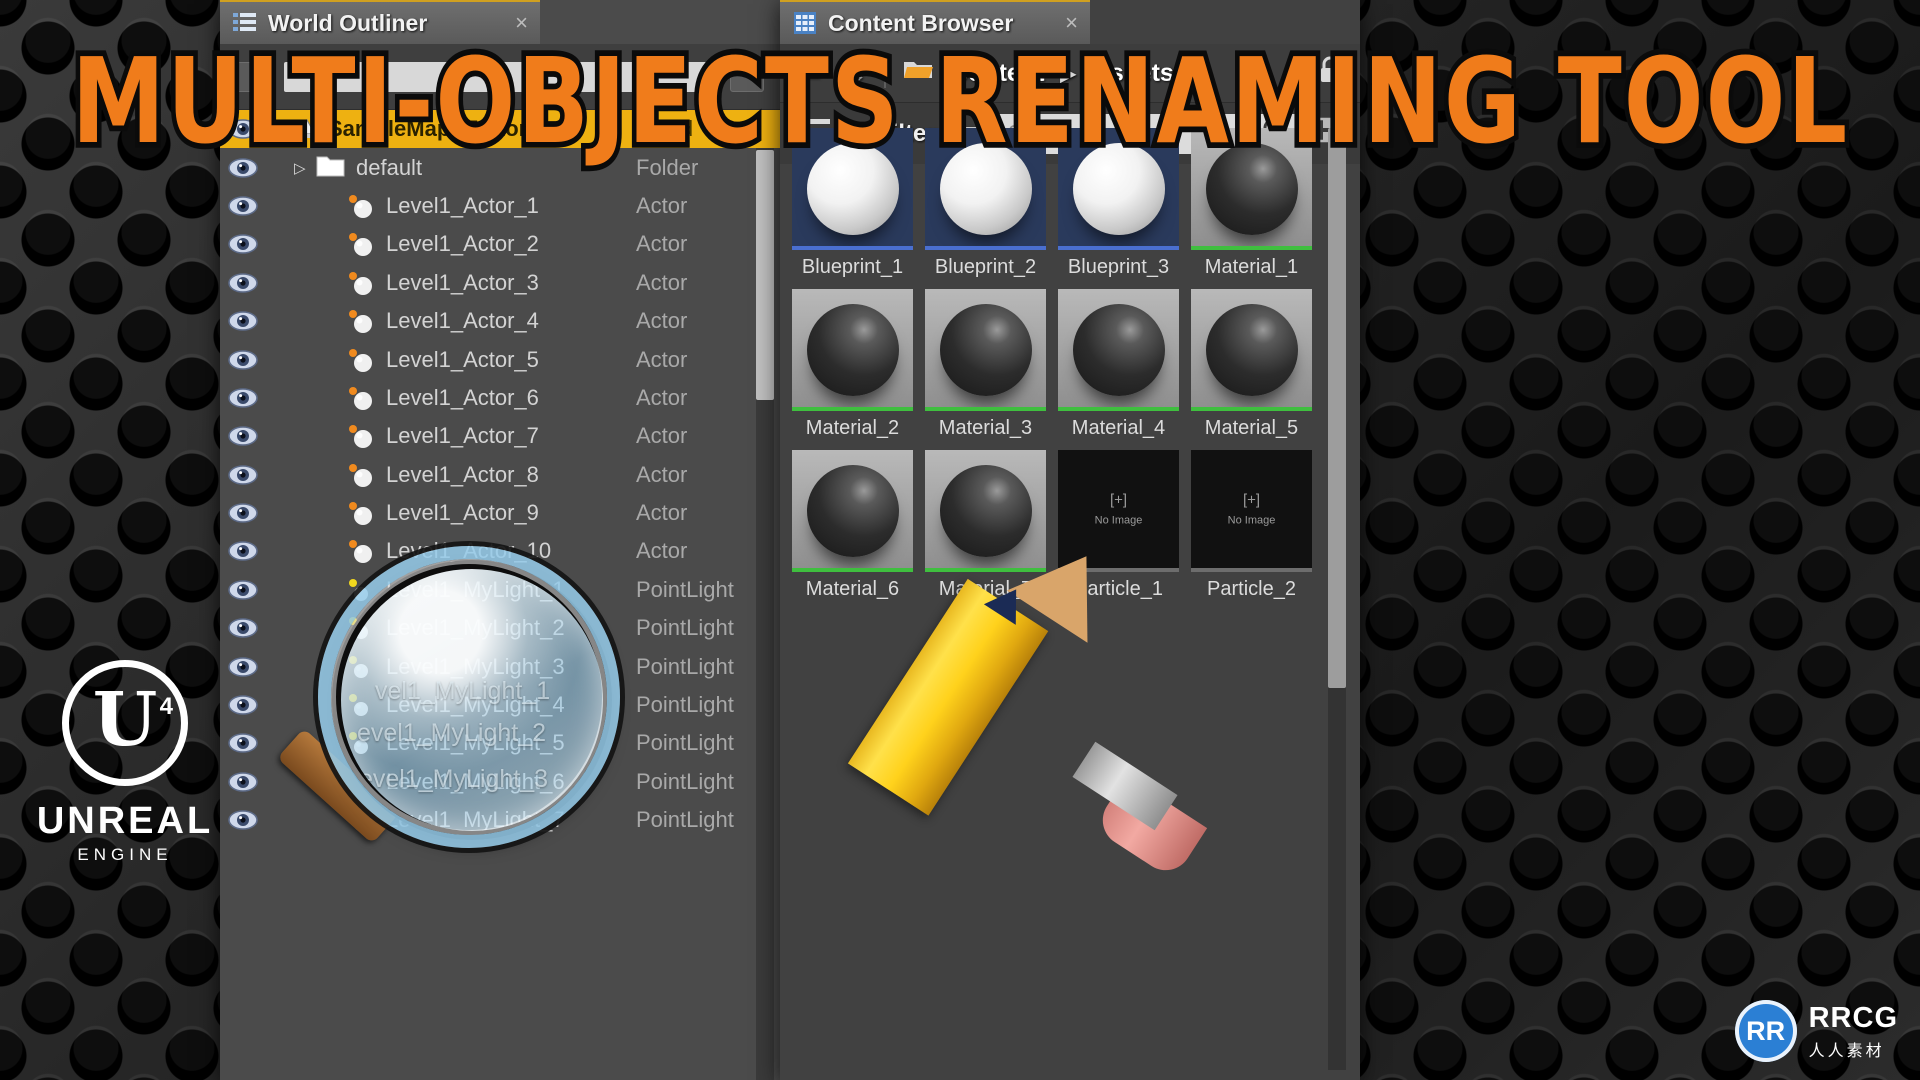 This screenshot has width=1920, height=1080. What do you see at coordinates (500, 666) in the screenshot?
I see `outliner-row: Level1_MyLight_3 PointLight` at bounding box center [500, 666].